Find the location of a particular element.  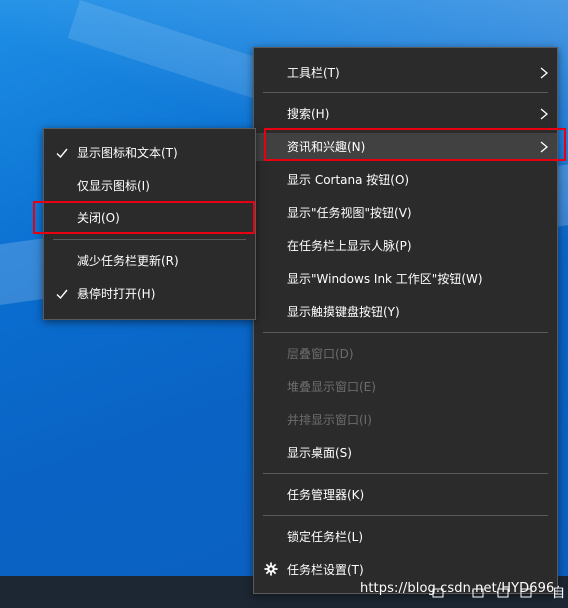

menu-item-label: 任务栏设置(T) is located at coordinates (325, 570).